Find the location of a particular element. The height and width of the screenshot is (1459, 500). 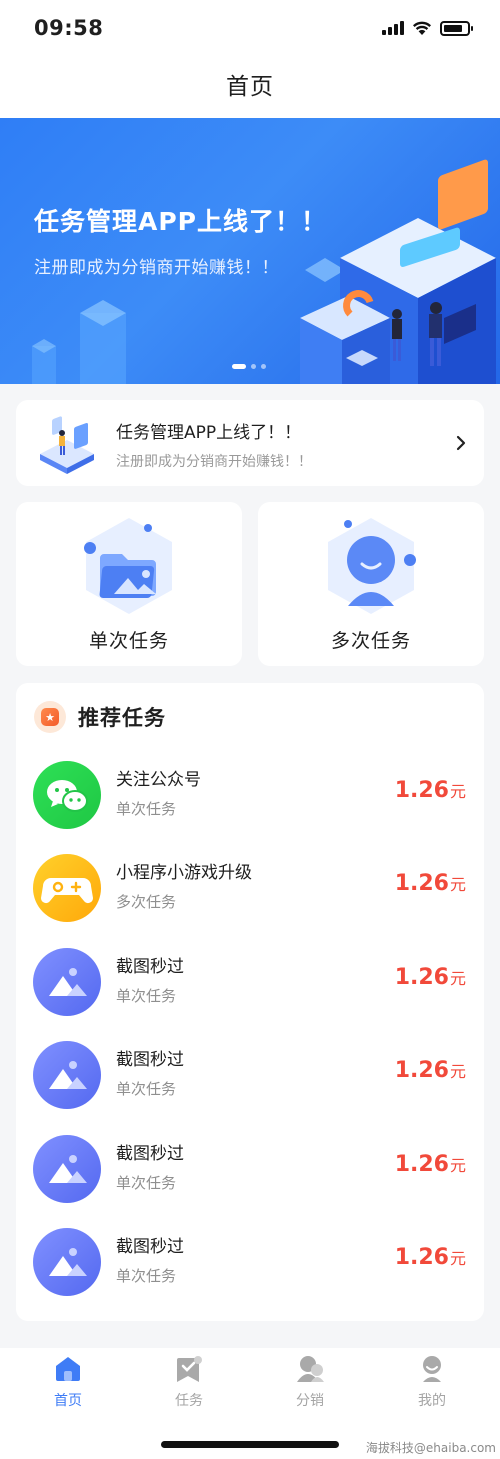

task-row: 关注公众号 单次任务 1.26元 is located at coordinates (250, 807).